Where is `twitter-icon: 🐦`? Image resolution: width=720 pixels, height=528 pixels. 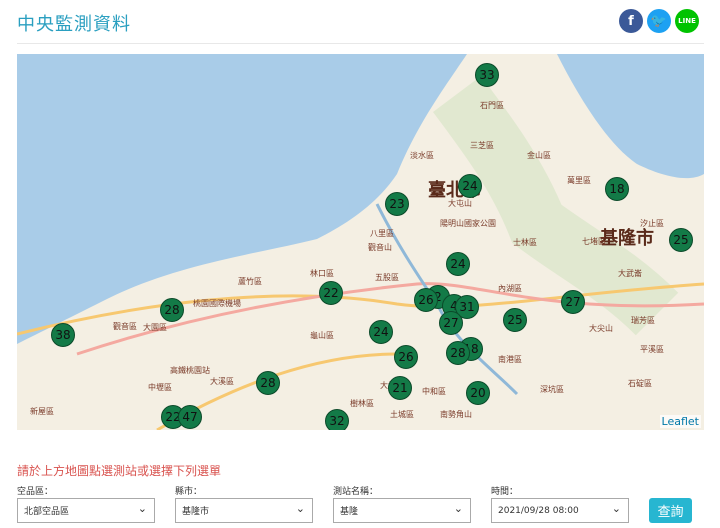 twitter-icon: 🐦 is located at coordinates (659, 21).